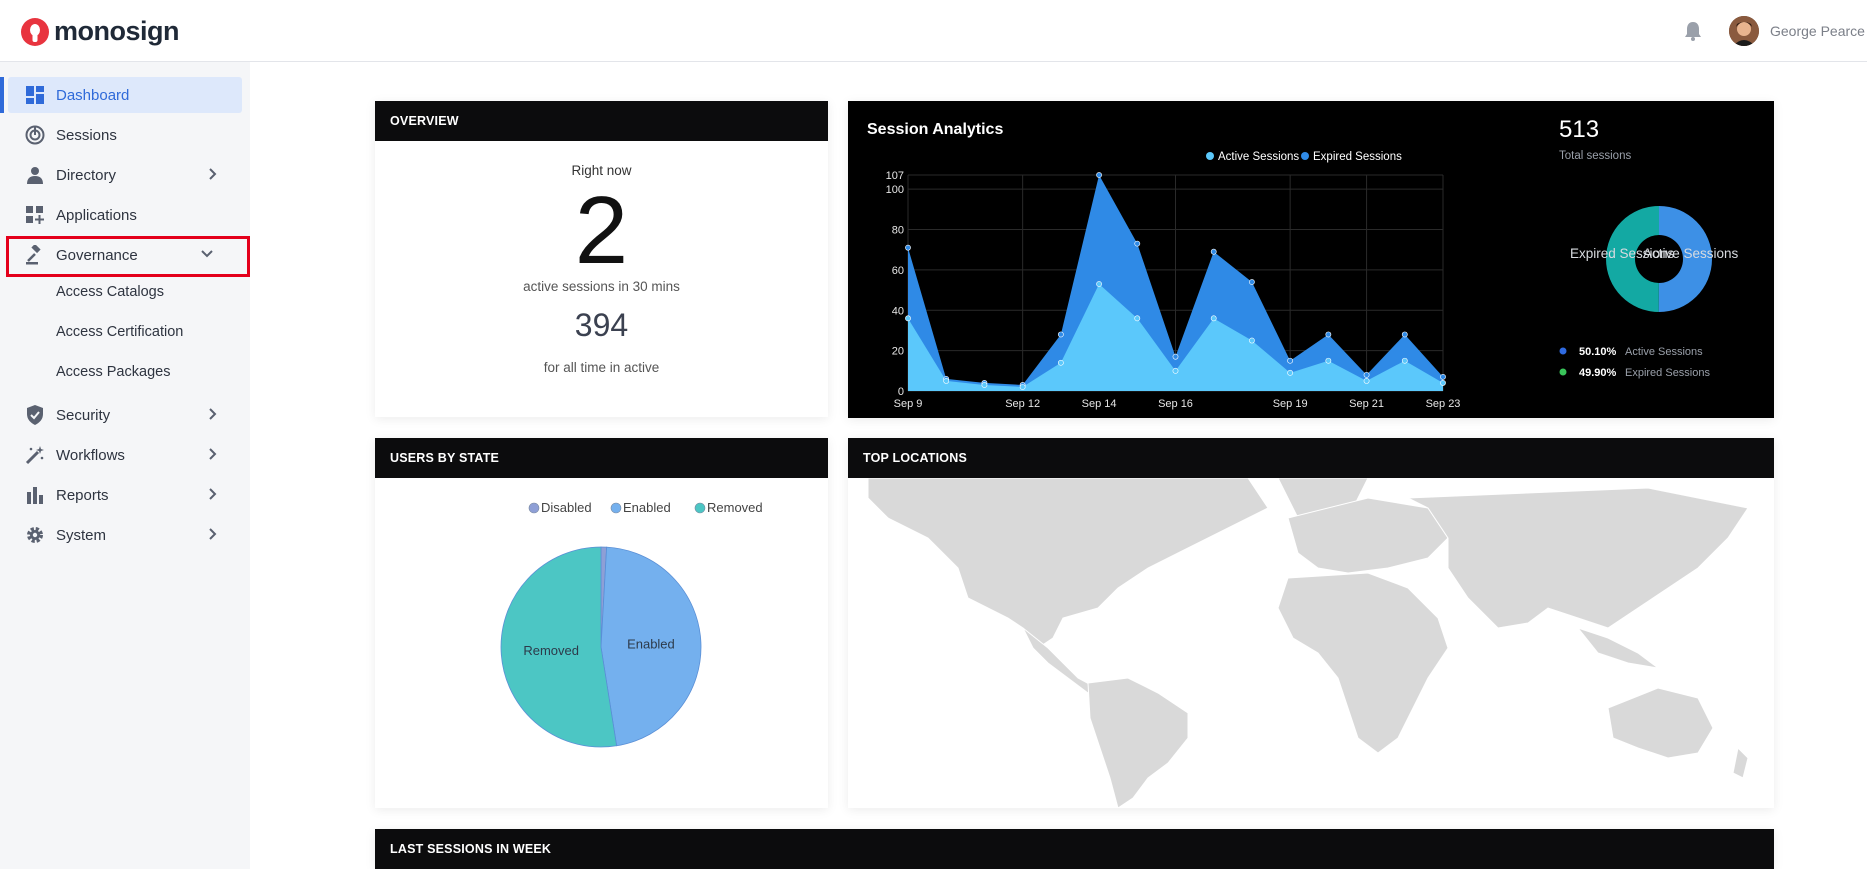 The image size is (1867, 869). I want to click on legend-label: Enabled, so click(647, 507).